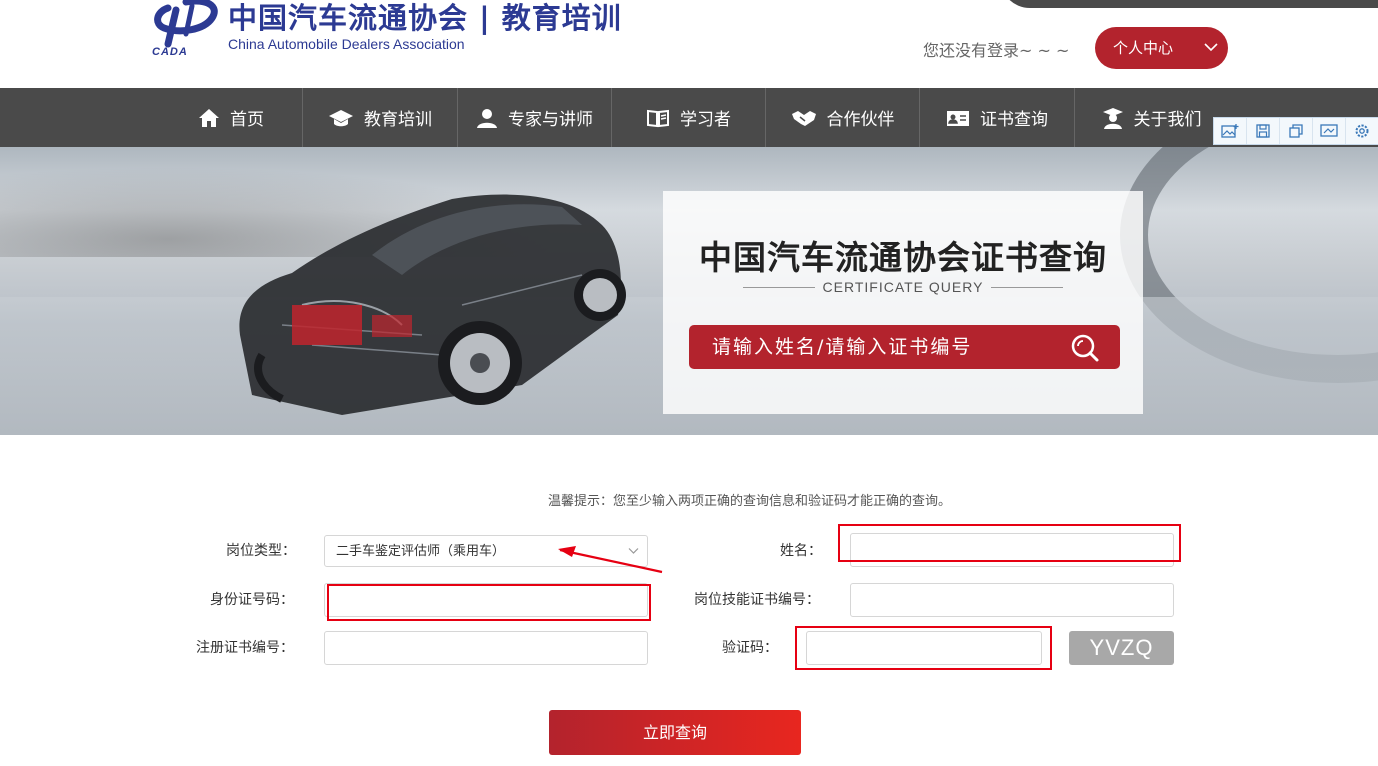  I want to click on screenshot-icon, so click(1329, 130).